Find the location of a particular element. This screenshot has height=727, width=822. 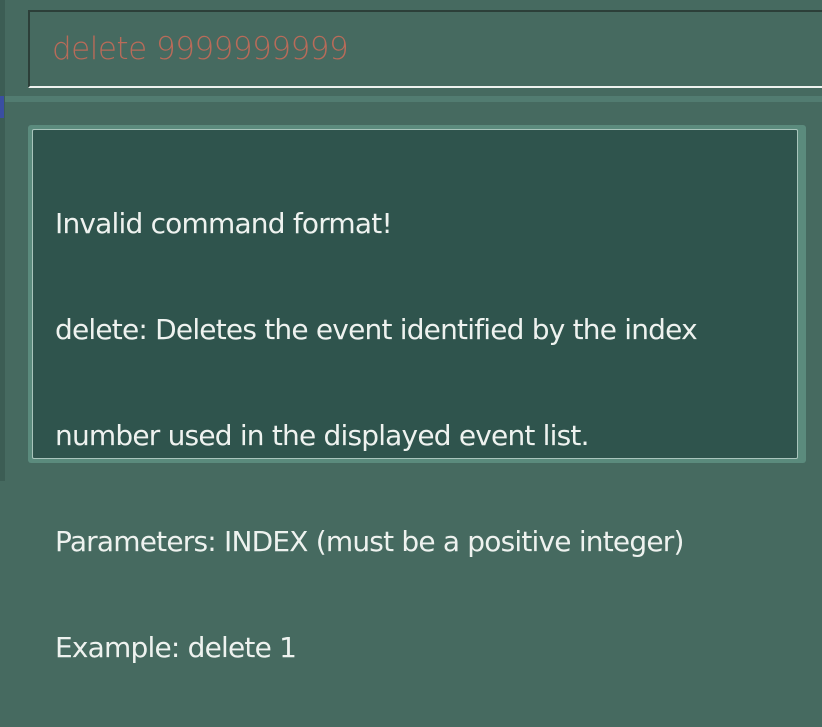

command-input is located at coordinates (422, 49).